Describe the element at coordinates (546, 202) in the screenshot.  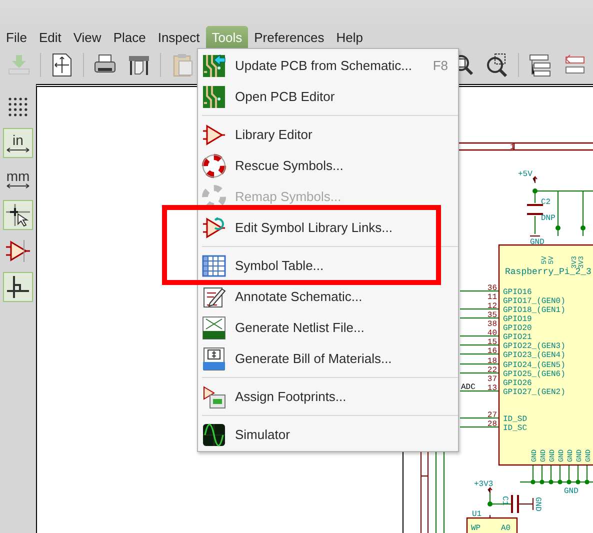
I see `component-reference: C2` at that location.